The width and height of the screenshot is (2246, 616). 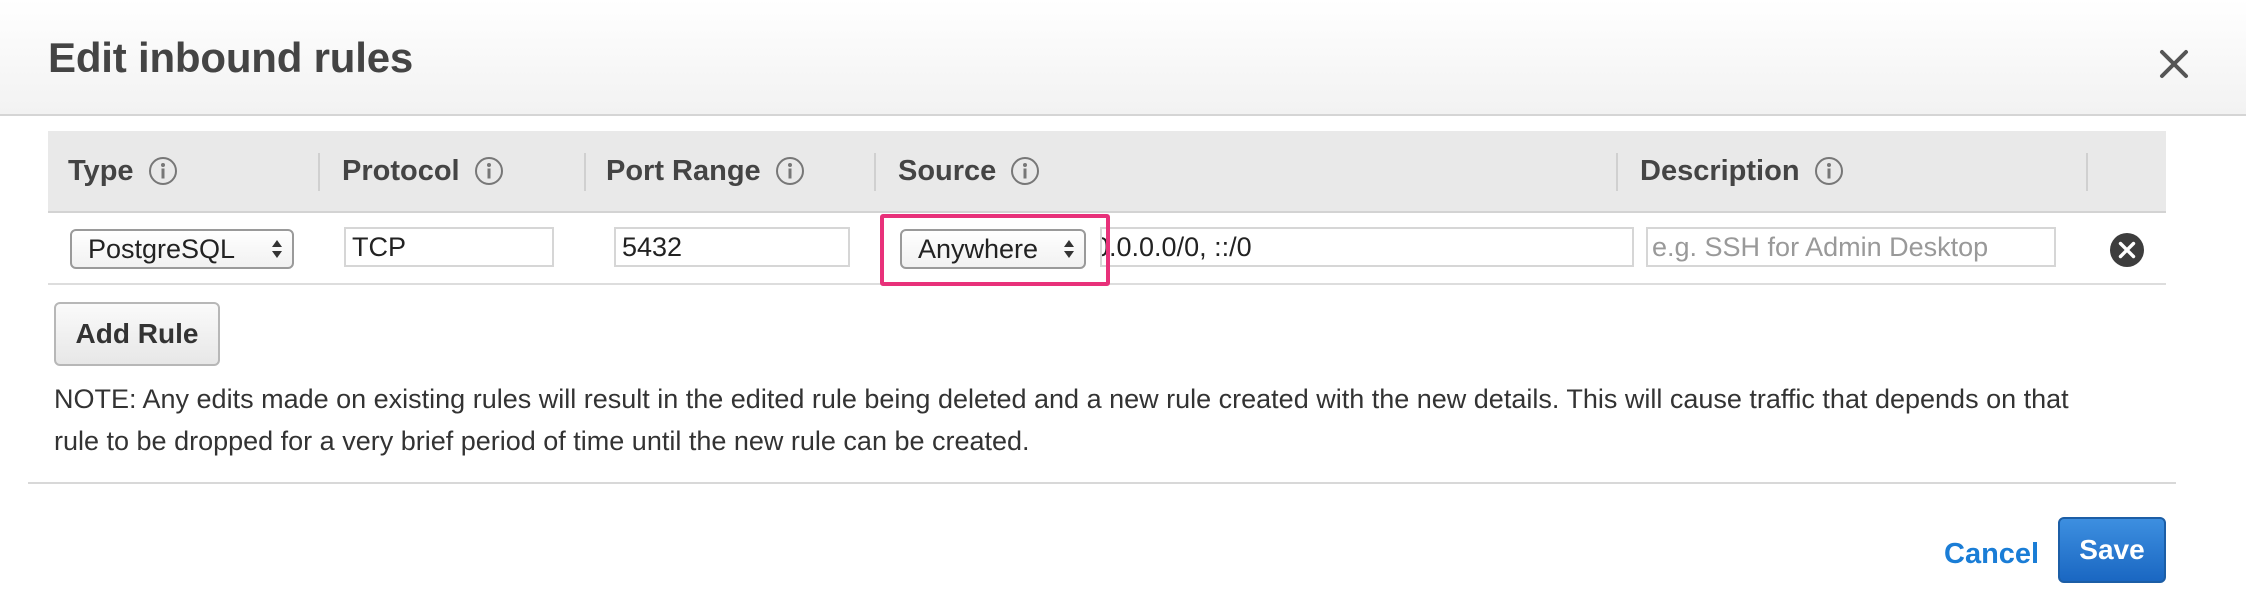 I want to click on header-type-label: Type, so click(x=101, y=170).